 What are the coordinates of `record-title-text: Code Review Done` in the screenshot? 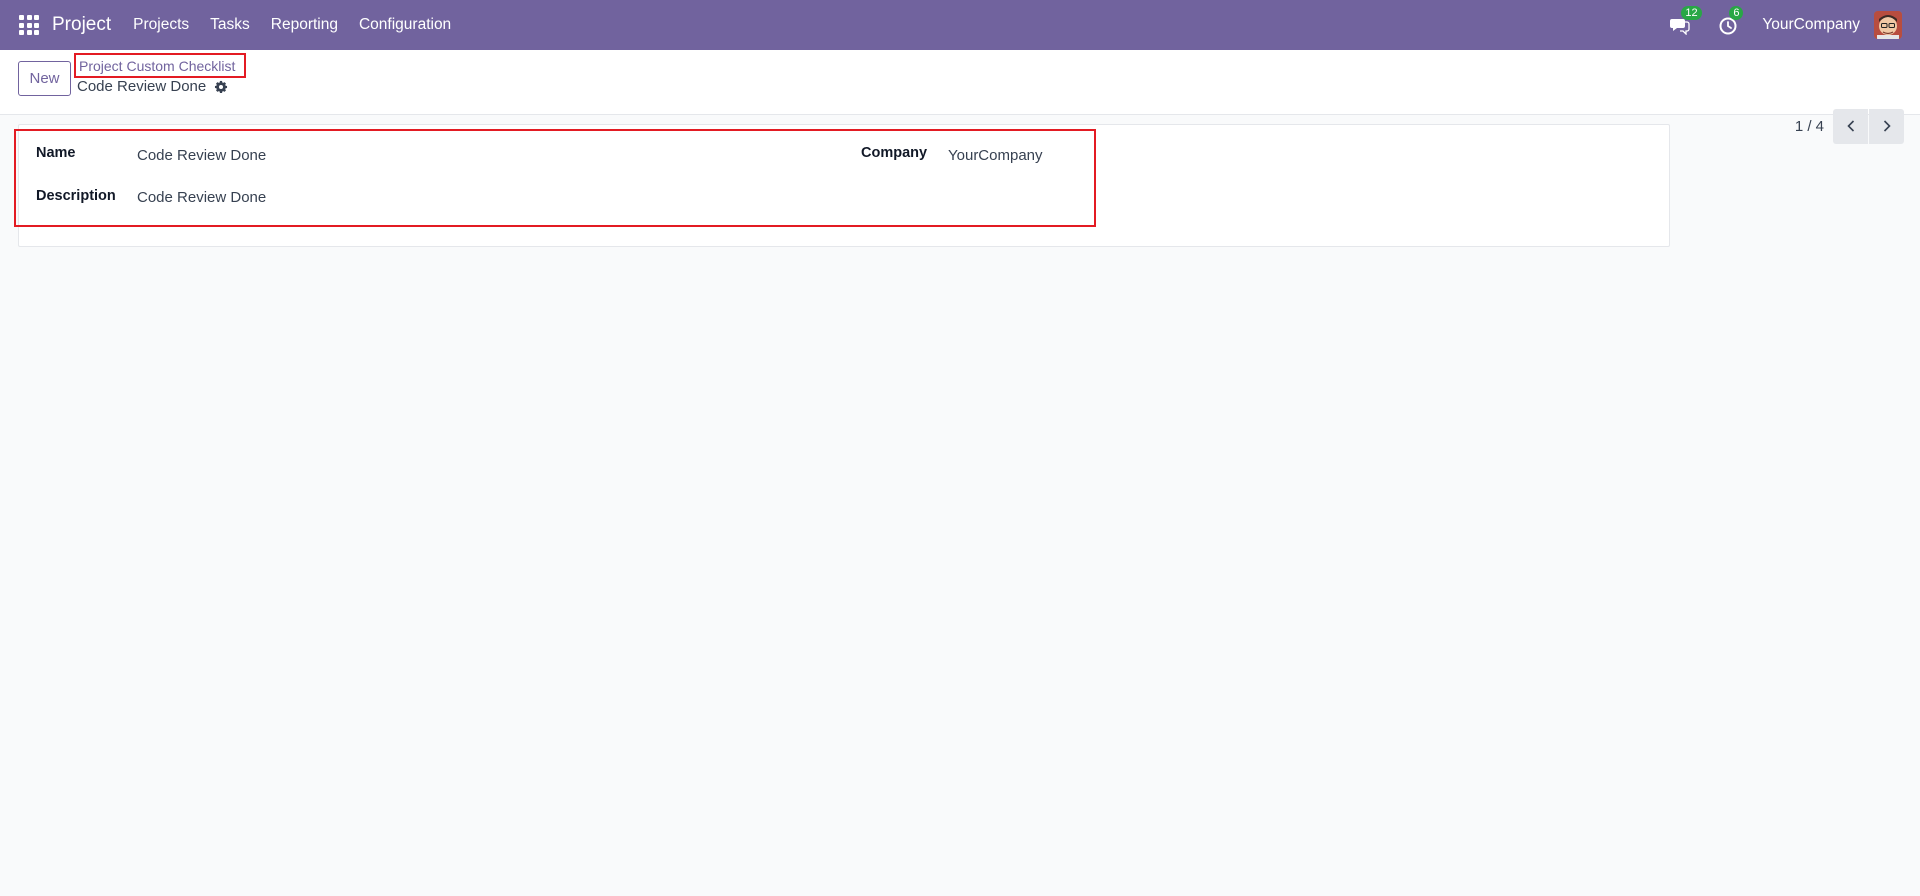 It's located at (142, 86).